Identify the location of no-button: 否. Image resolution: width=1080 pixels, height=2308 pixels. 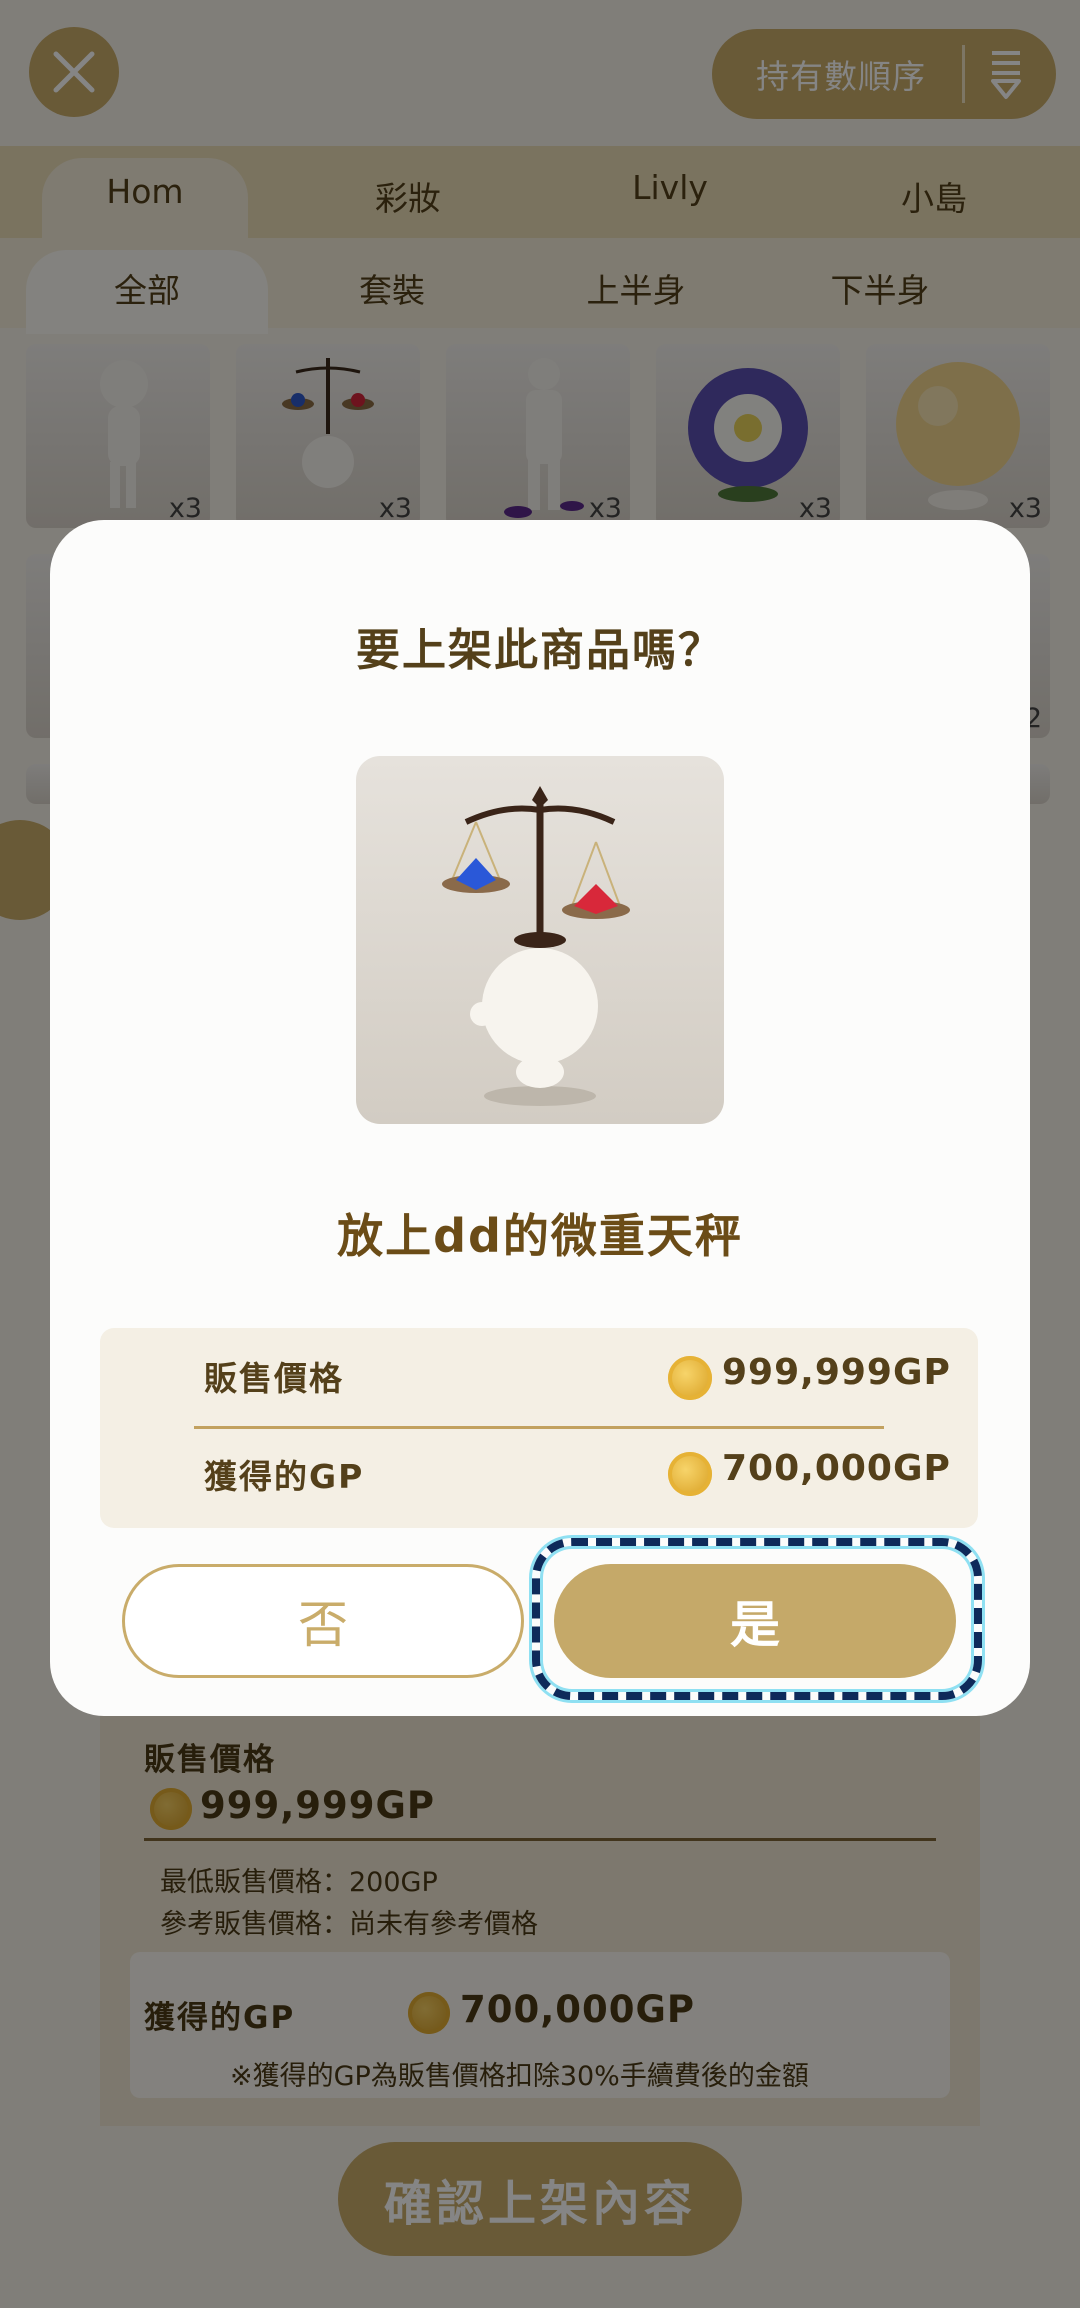
(323, 1621).